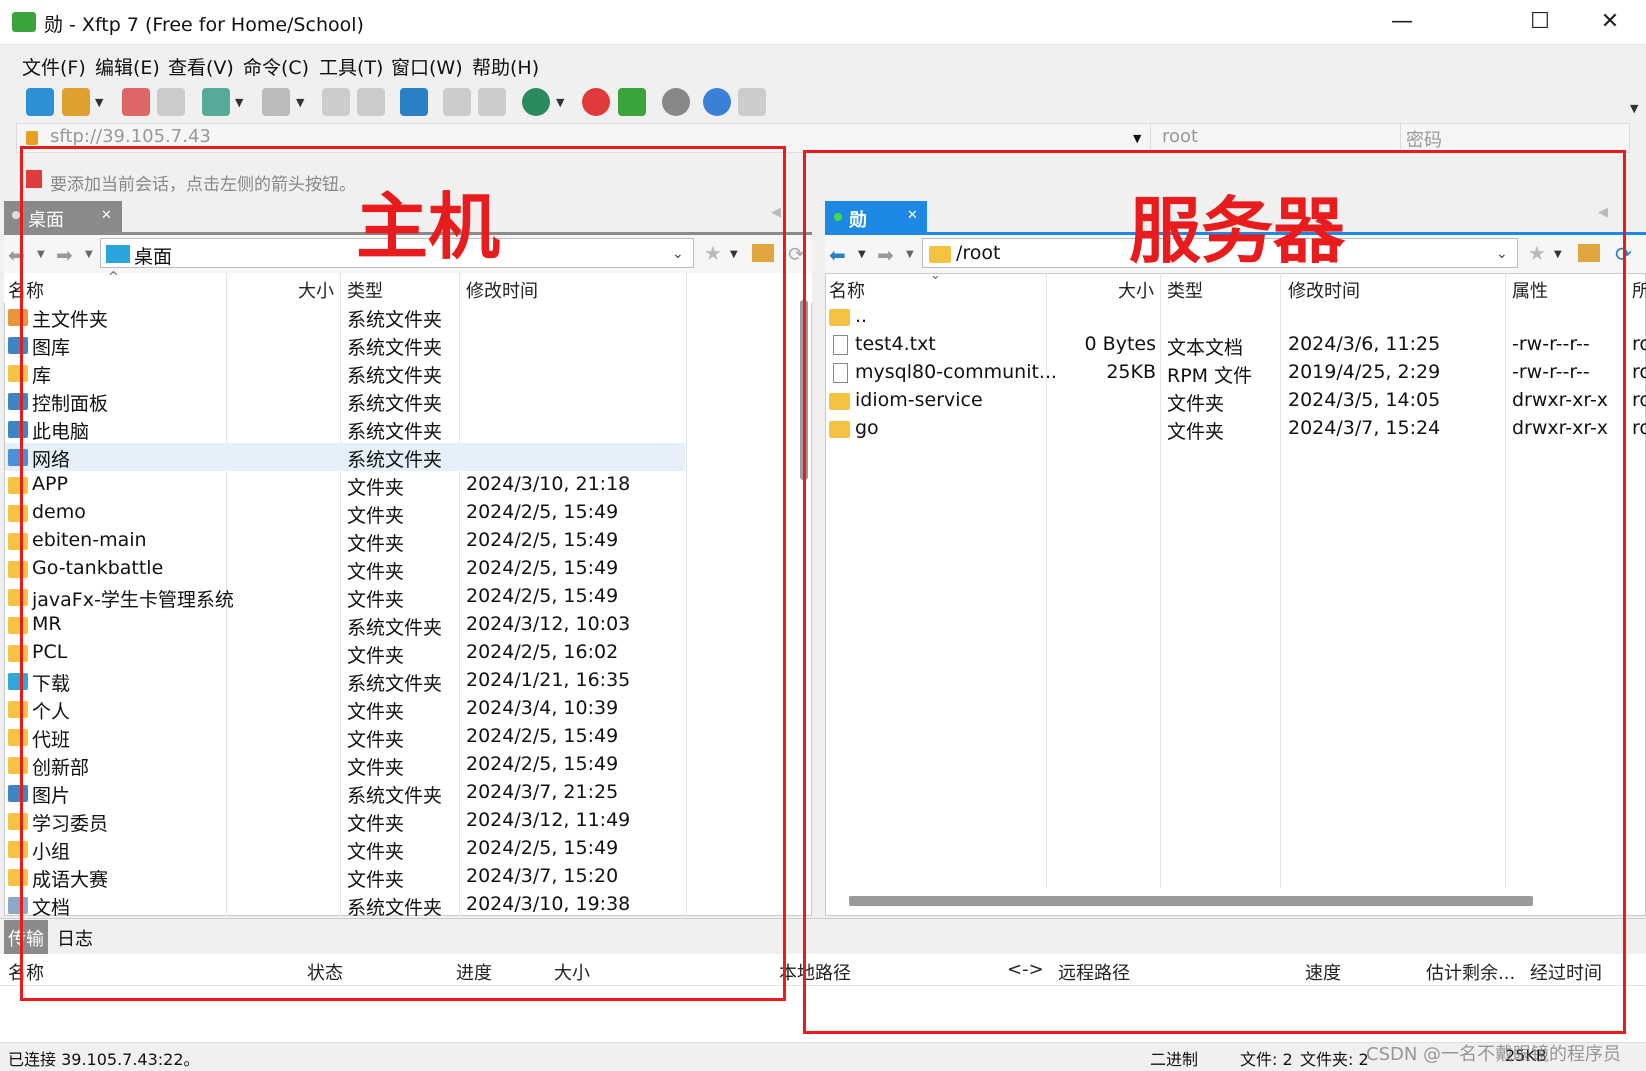  What do you see at coordinates (136, 102) in the screenshot?
I see `reconnect-icon` at bounding box center [136, 102].